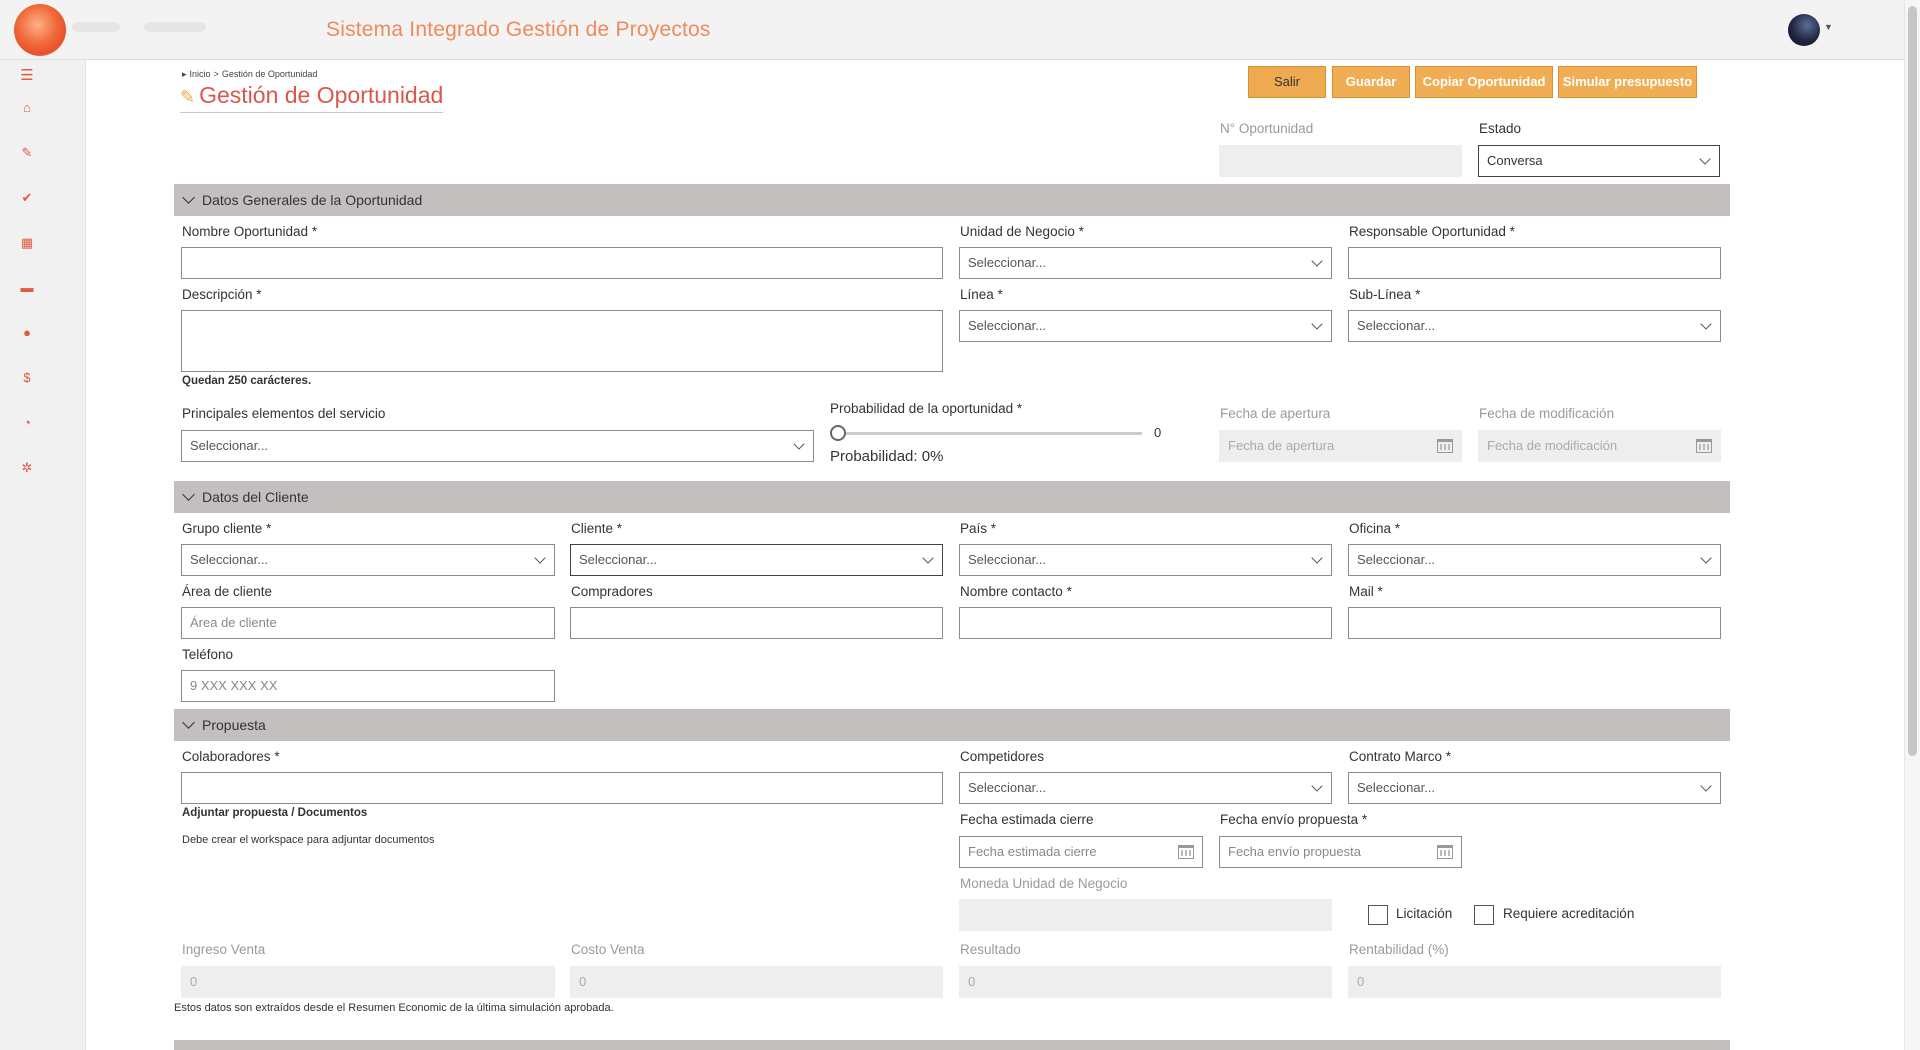  I want to click on rentabilidad-field: 0, so click(1534, 982).